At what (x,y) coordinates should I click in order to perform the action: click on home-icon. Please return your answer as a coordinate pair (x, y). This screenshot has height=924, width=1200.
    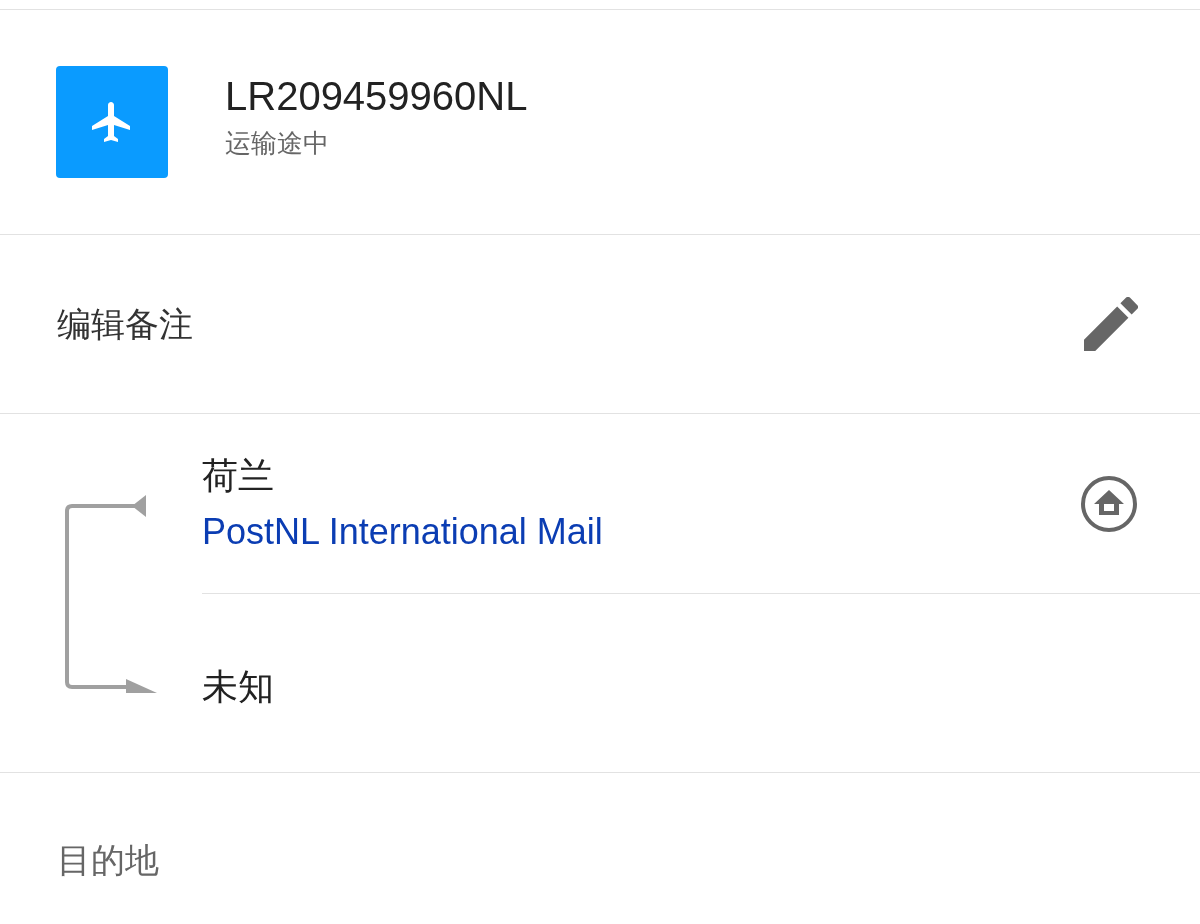
    Looking at the image, I should click on (1109, 503).